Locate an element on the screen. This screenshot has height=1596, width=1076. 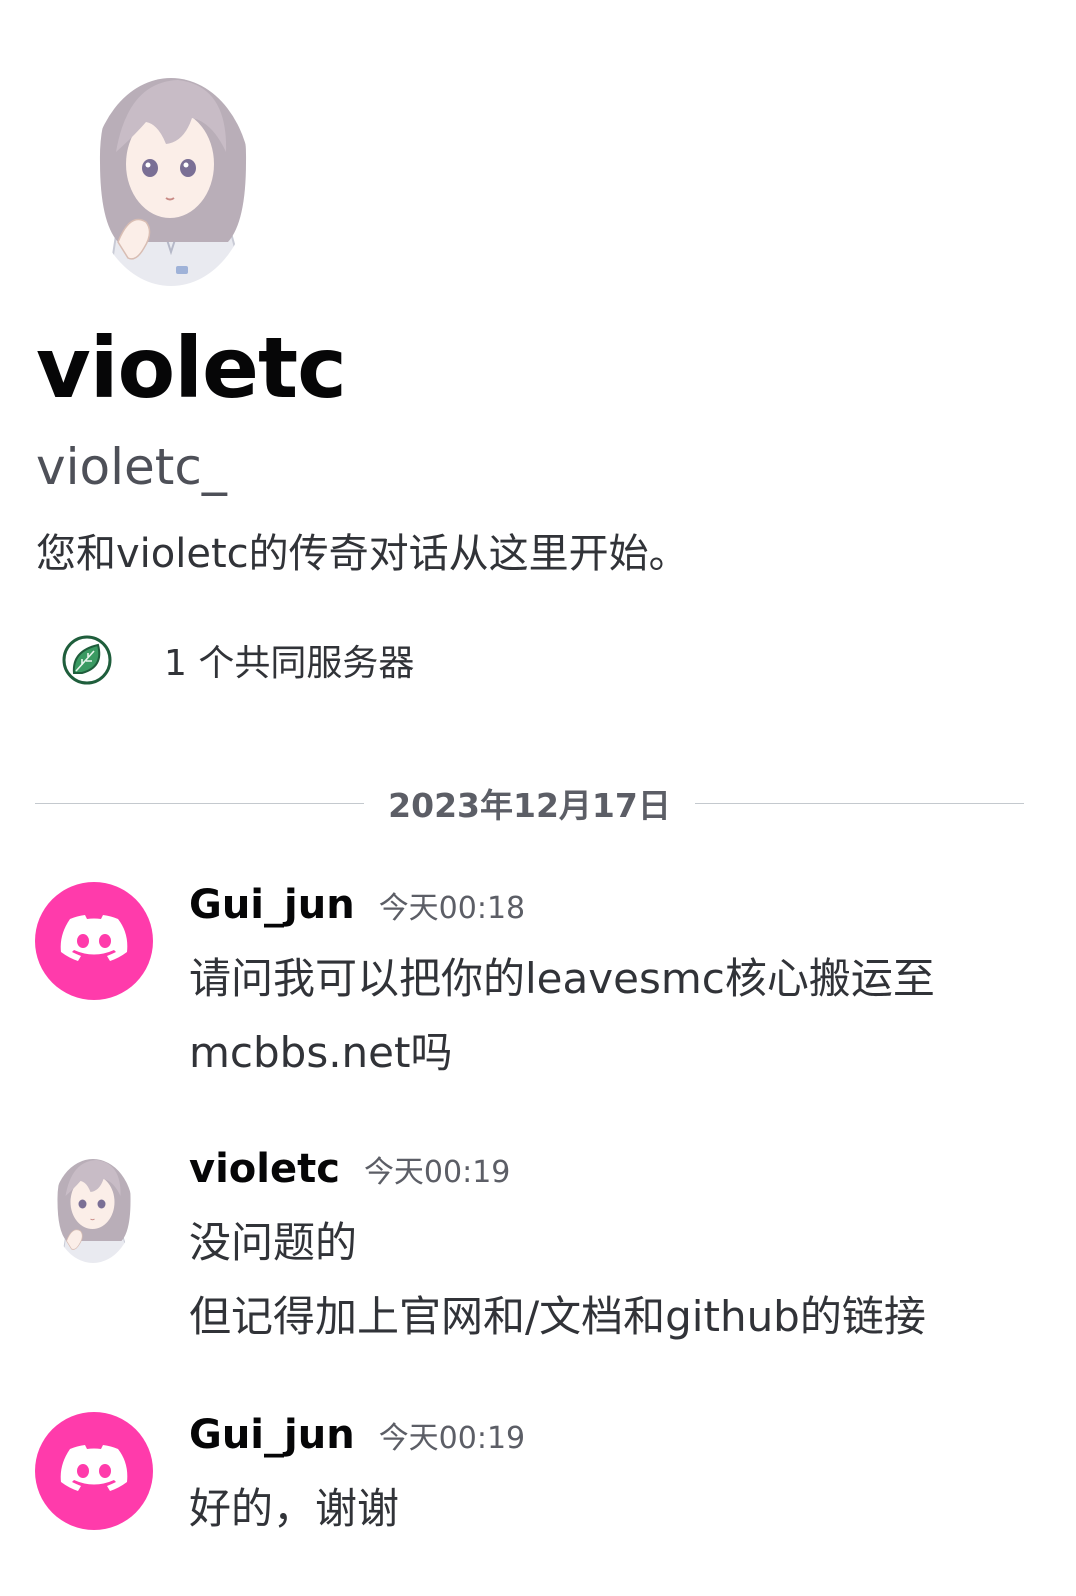
mutual-servers-label: 1 个共同服务器 is located at coordinates (289, 663).